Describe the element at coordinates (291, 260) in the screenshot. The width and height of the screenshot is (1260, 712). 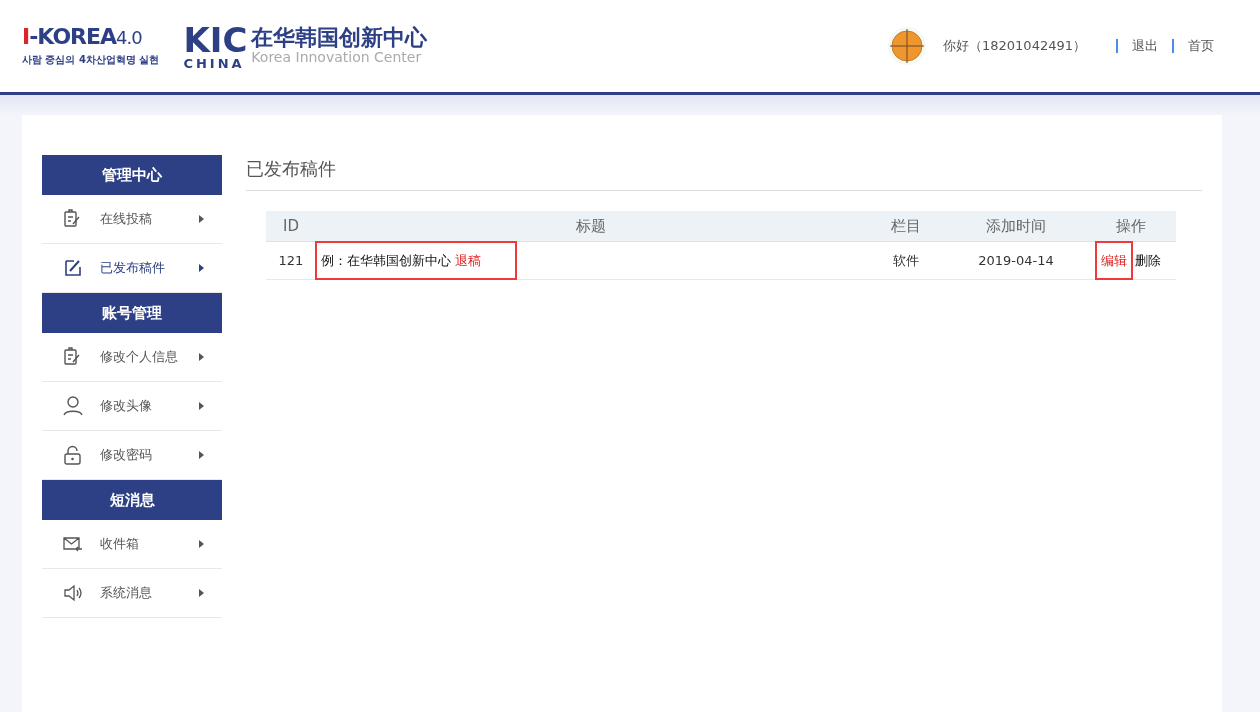
I see `table-cell: 121` at that location.